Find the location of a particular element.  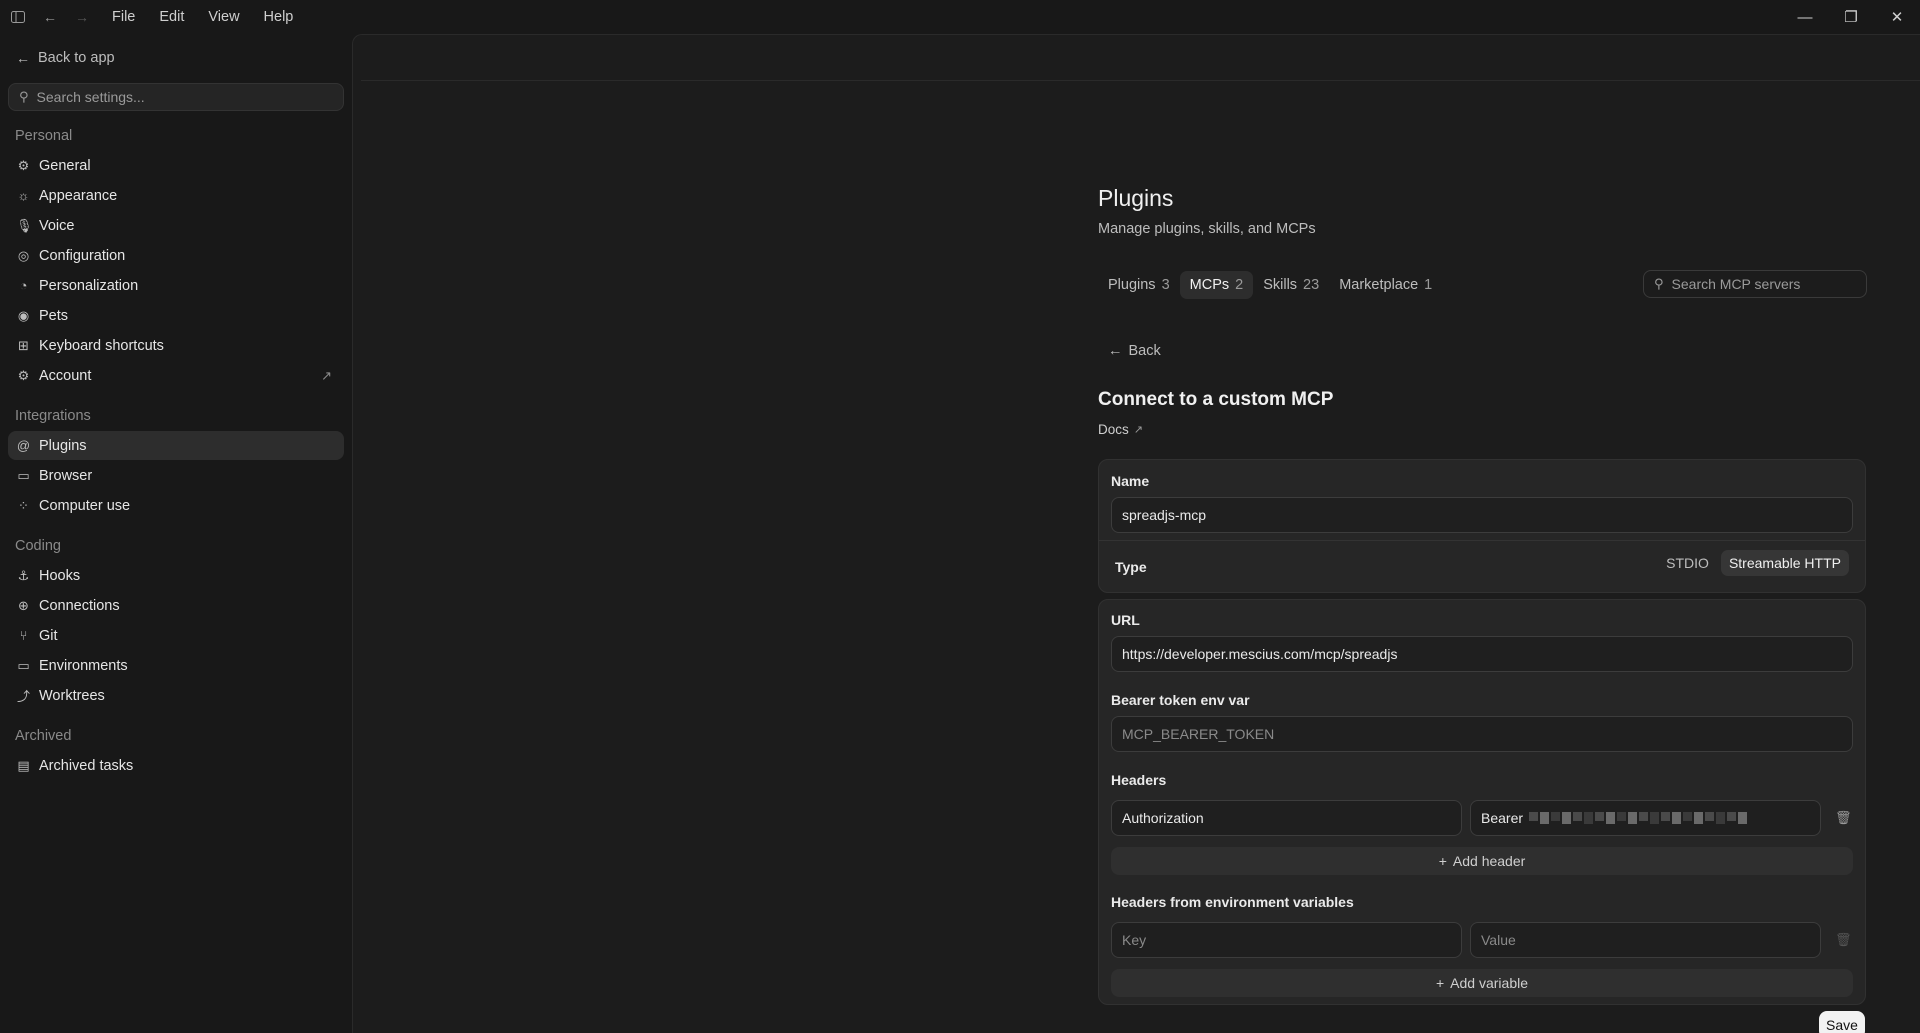

bearer-token-input: MCP_BEARER_TOKEN is located at coordinates (1482, 734).